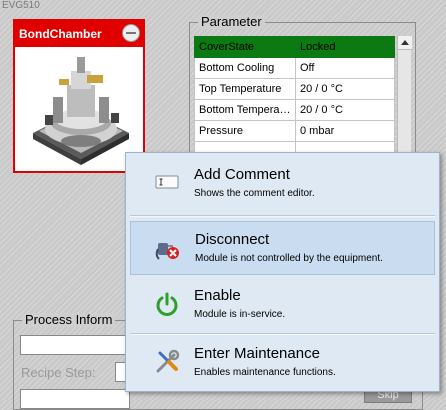  I want to click on parameter-name: Pressure, so click(245, 131).